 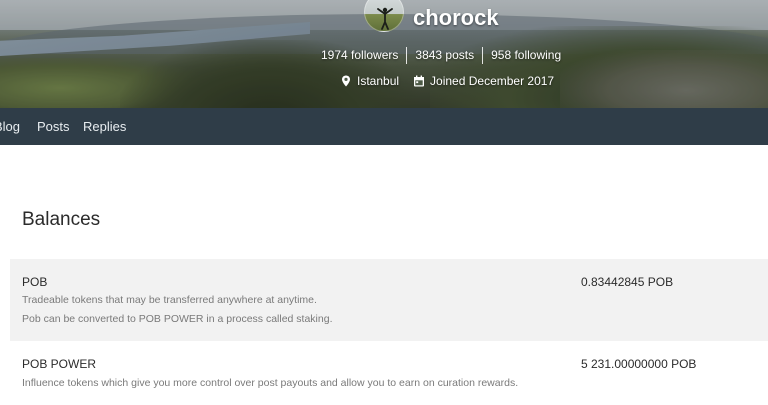 What do you see at coordinates (61, 219) in the screenshot?
I see `balances-title: Balances` at bounding box center [61, 219].